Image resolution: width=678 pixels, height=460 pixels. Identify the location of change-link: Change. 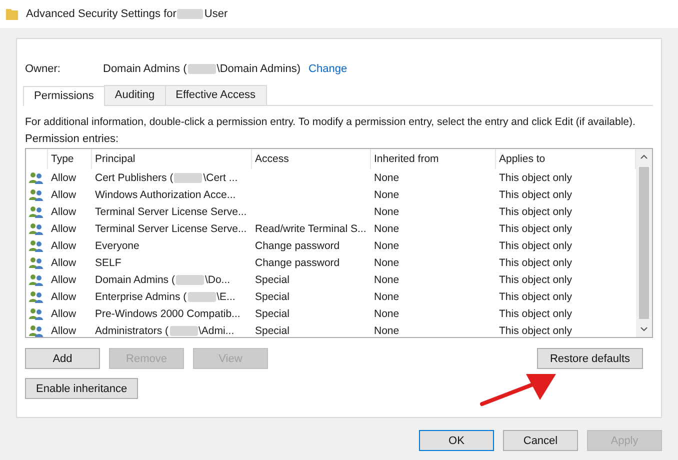
(328, 69).